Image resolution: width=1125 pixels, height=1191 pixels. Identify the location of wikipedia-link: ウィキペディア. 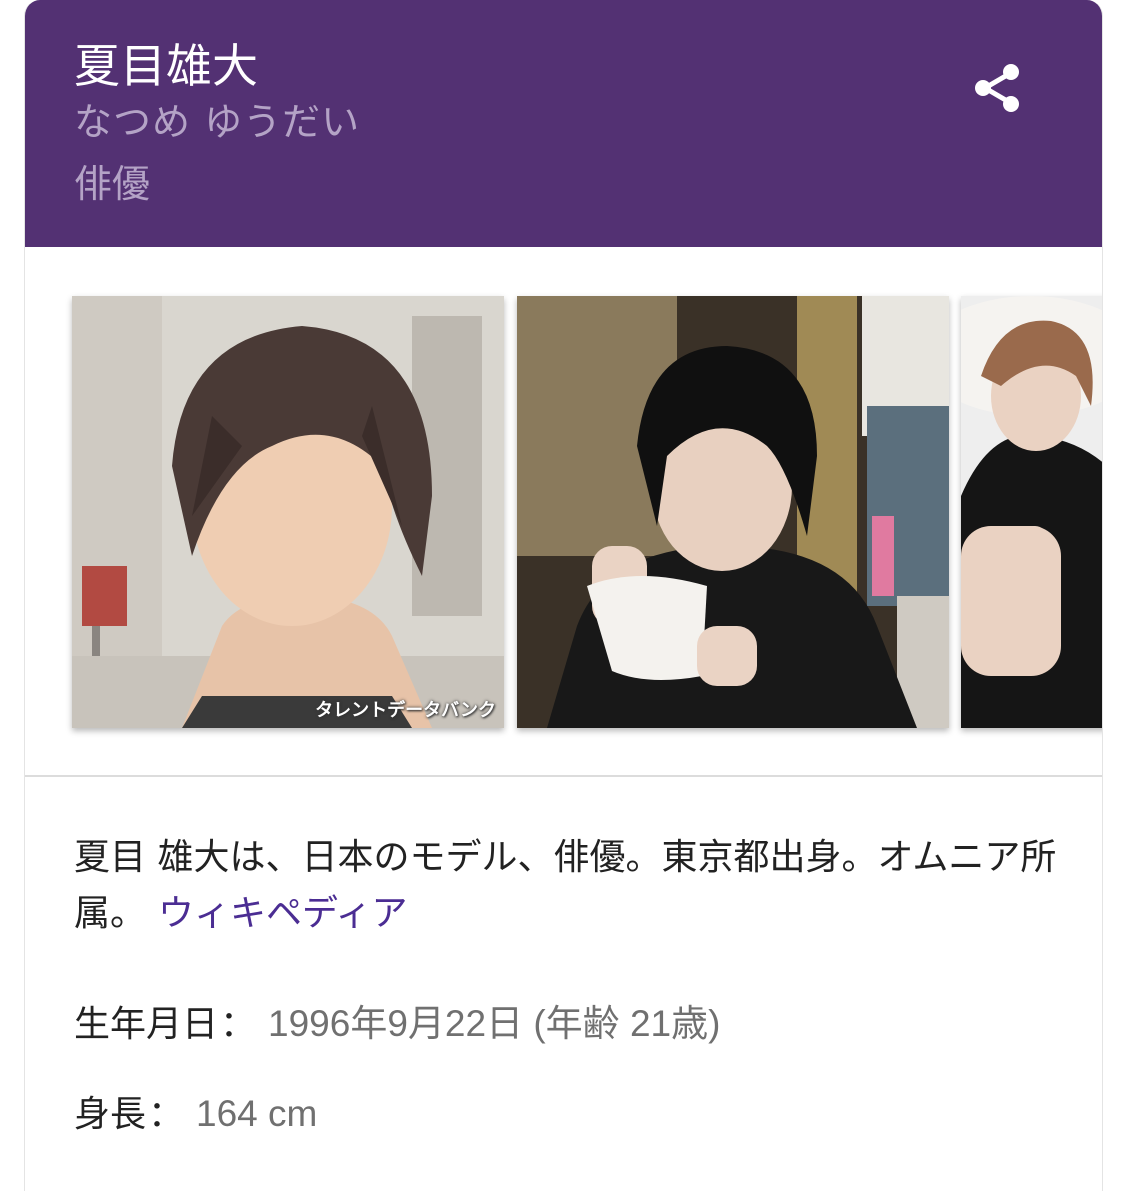
(282, 913).